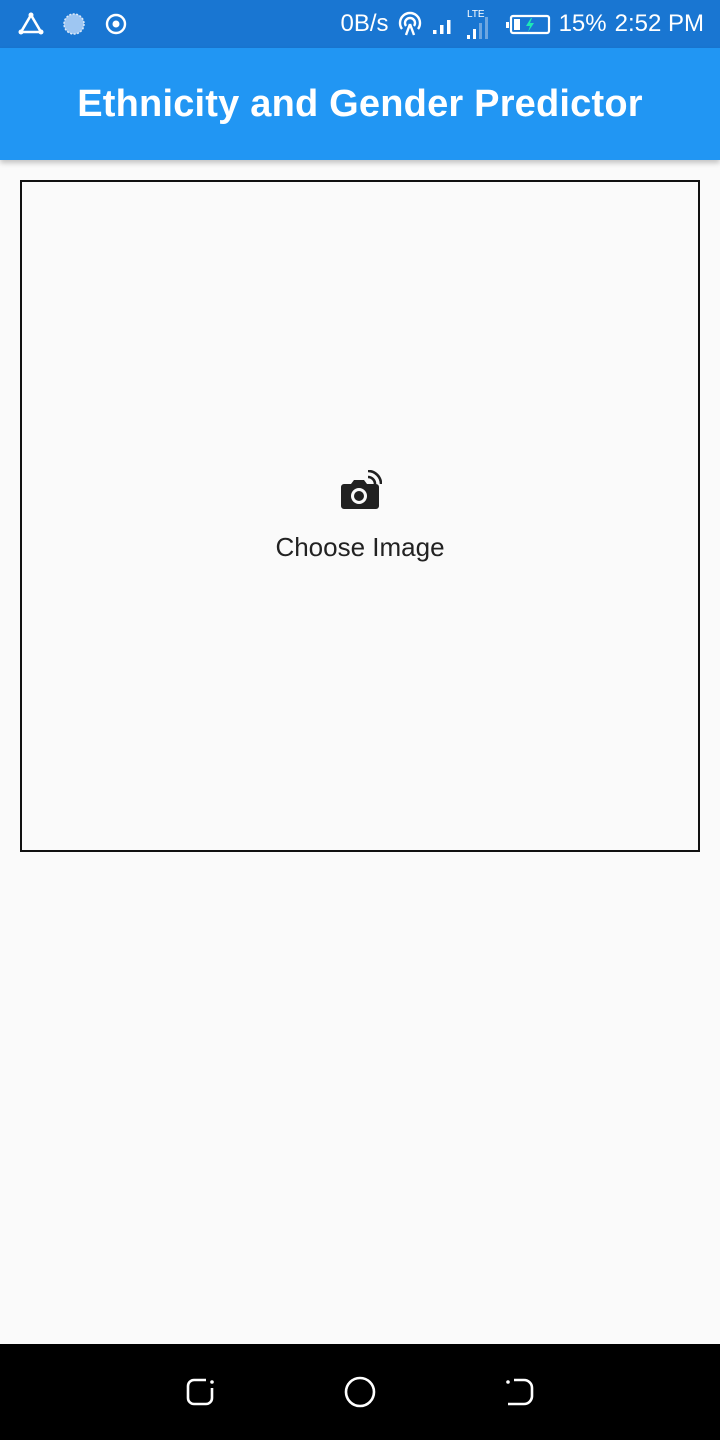 The image size is (720, 1440). What do you see at coordinates (31, 24) in the screenshot?
I see `triangle-icon` at bounding box center [31, 24].